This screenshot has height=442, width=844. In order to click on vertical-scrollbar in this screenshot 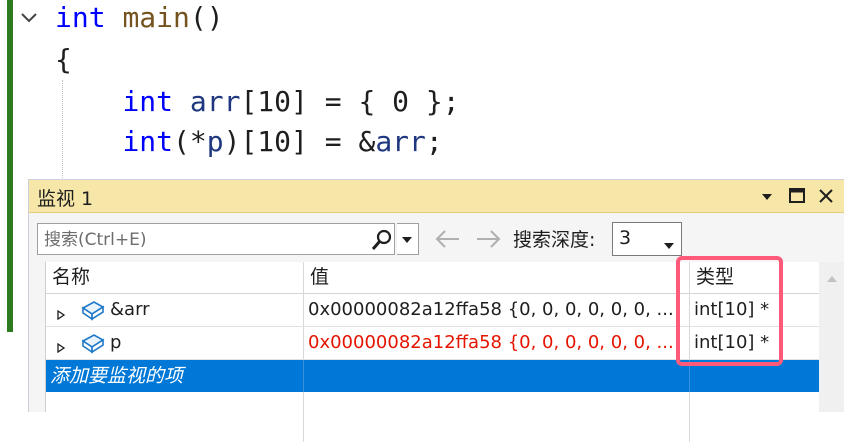, I will do `click(831, 337)`.